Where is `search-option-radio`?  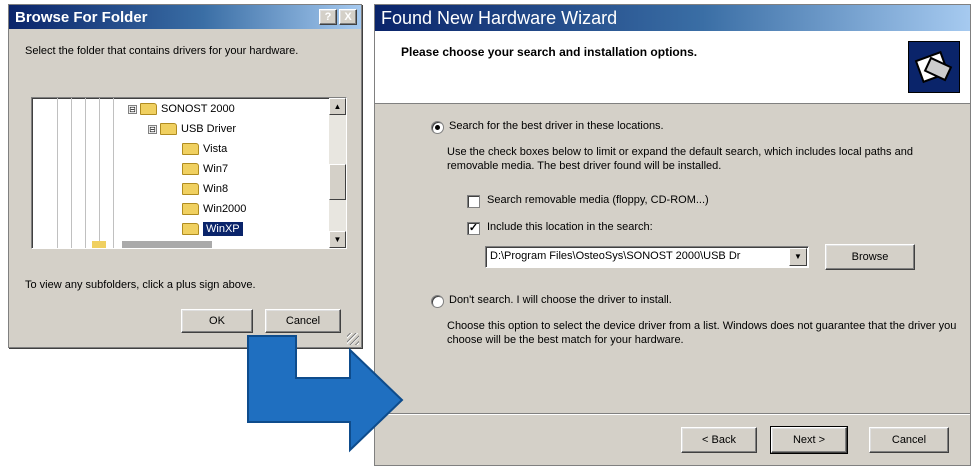
search-option-radio is located at coordinates (437, 127).